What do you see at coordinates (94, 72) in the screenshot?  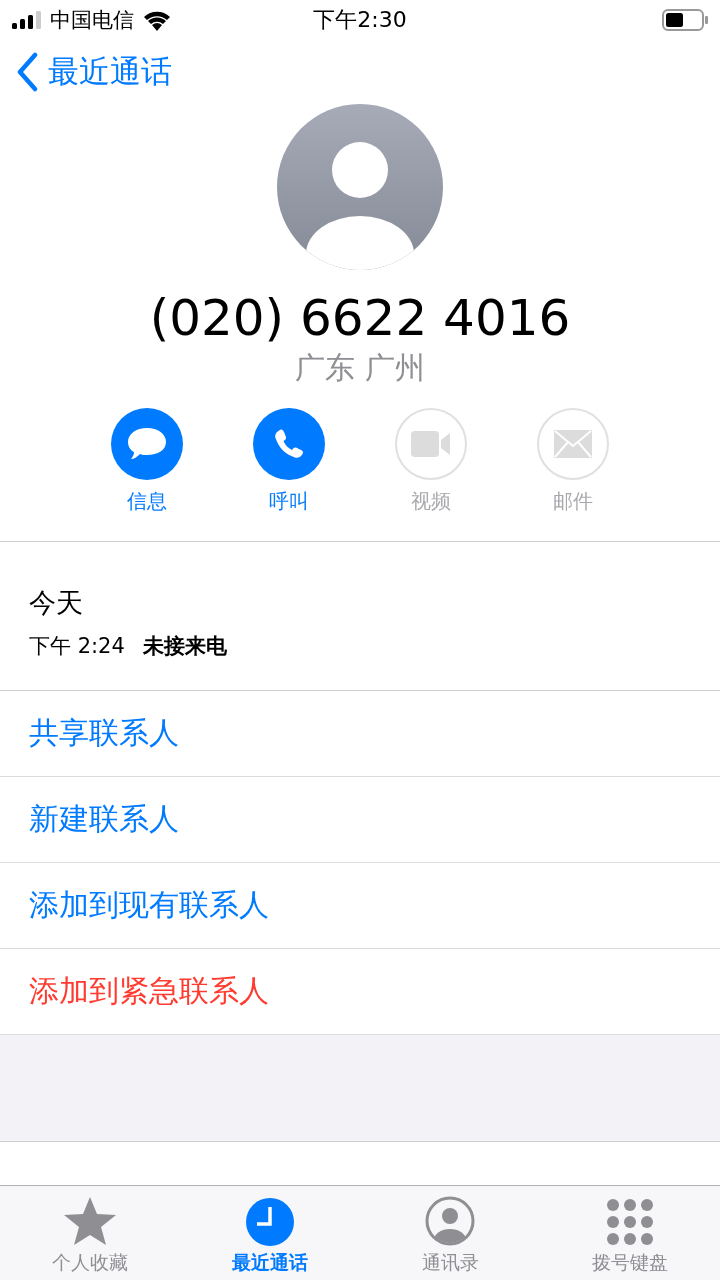 I see `back-button: 最近通话` at bounding box center [94, 72].